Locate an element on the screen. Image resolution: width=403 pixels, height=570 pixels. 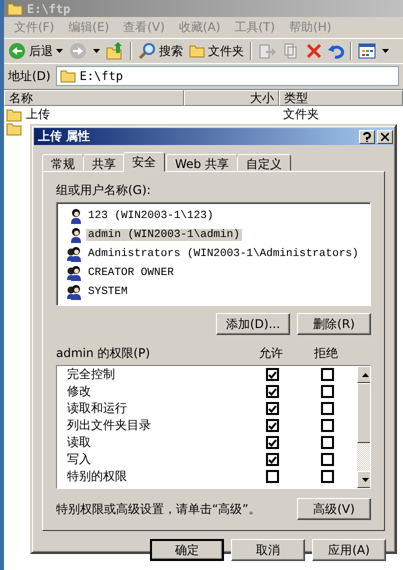
tab: 共享 is located at coordinates (104, 162).